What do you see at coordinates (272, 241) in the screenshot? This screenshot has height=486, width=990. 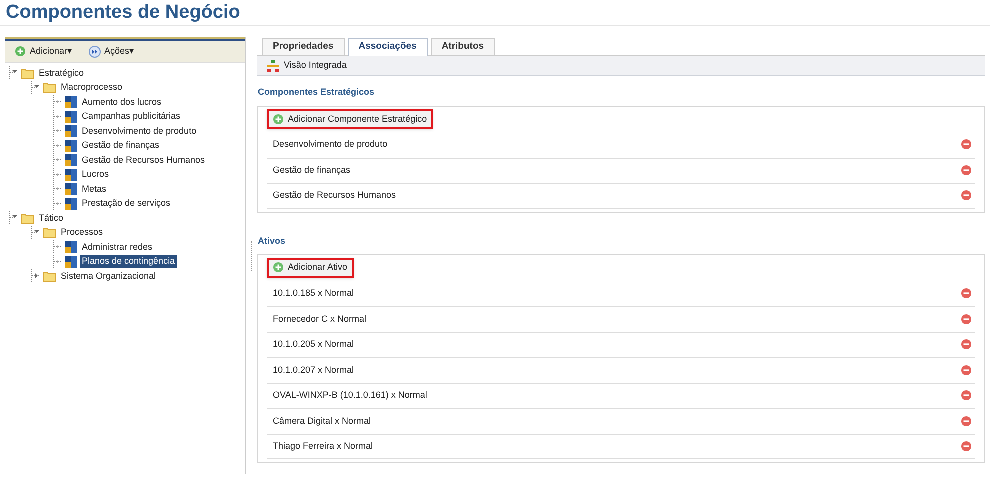 I see `section-heading: Ativos` at bounding box center [272, 241].